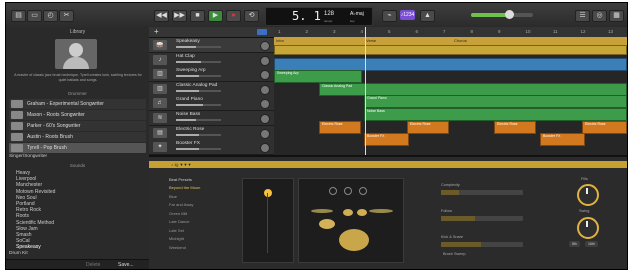  Describe the element at coordinates (351, 220) in the screenshot. I see `drum-kit-panel` at that location.